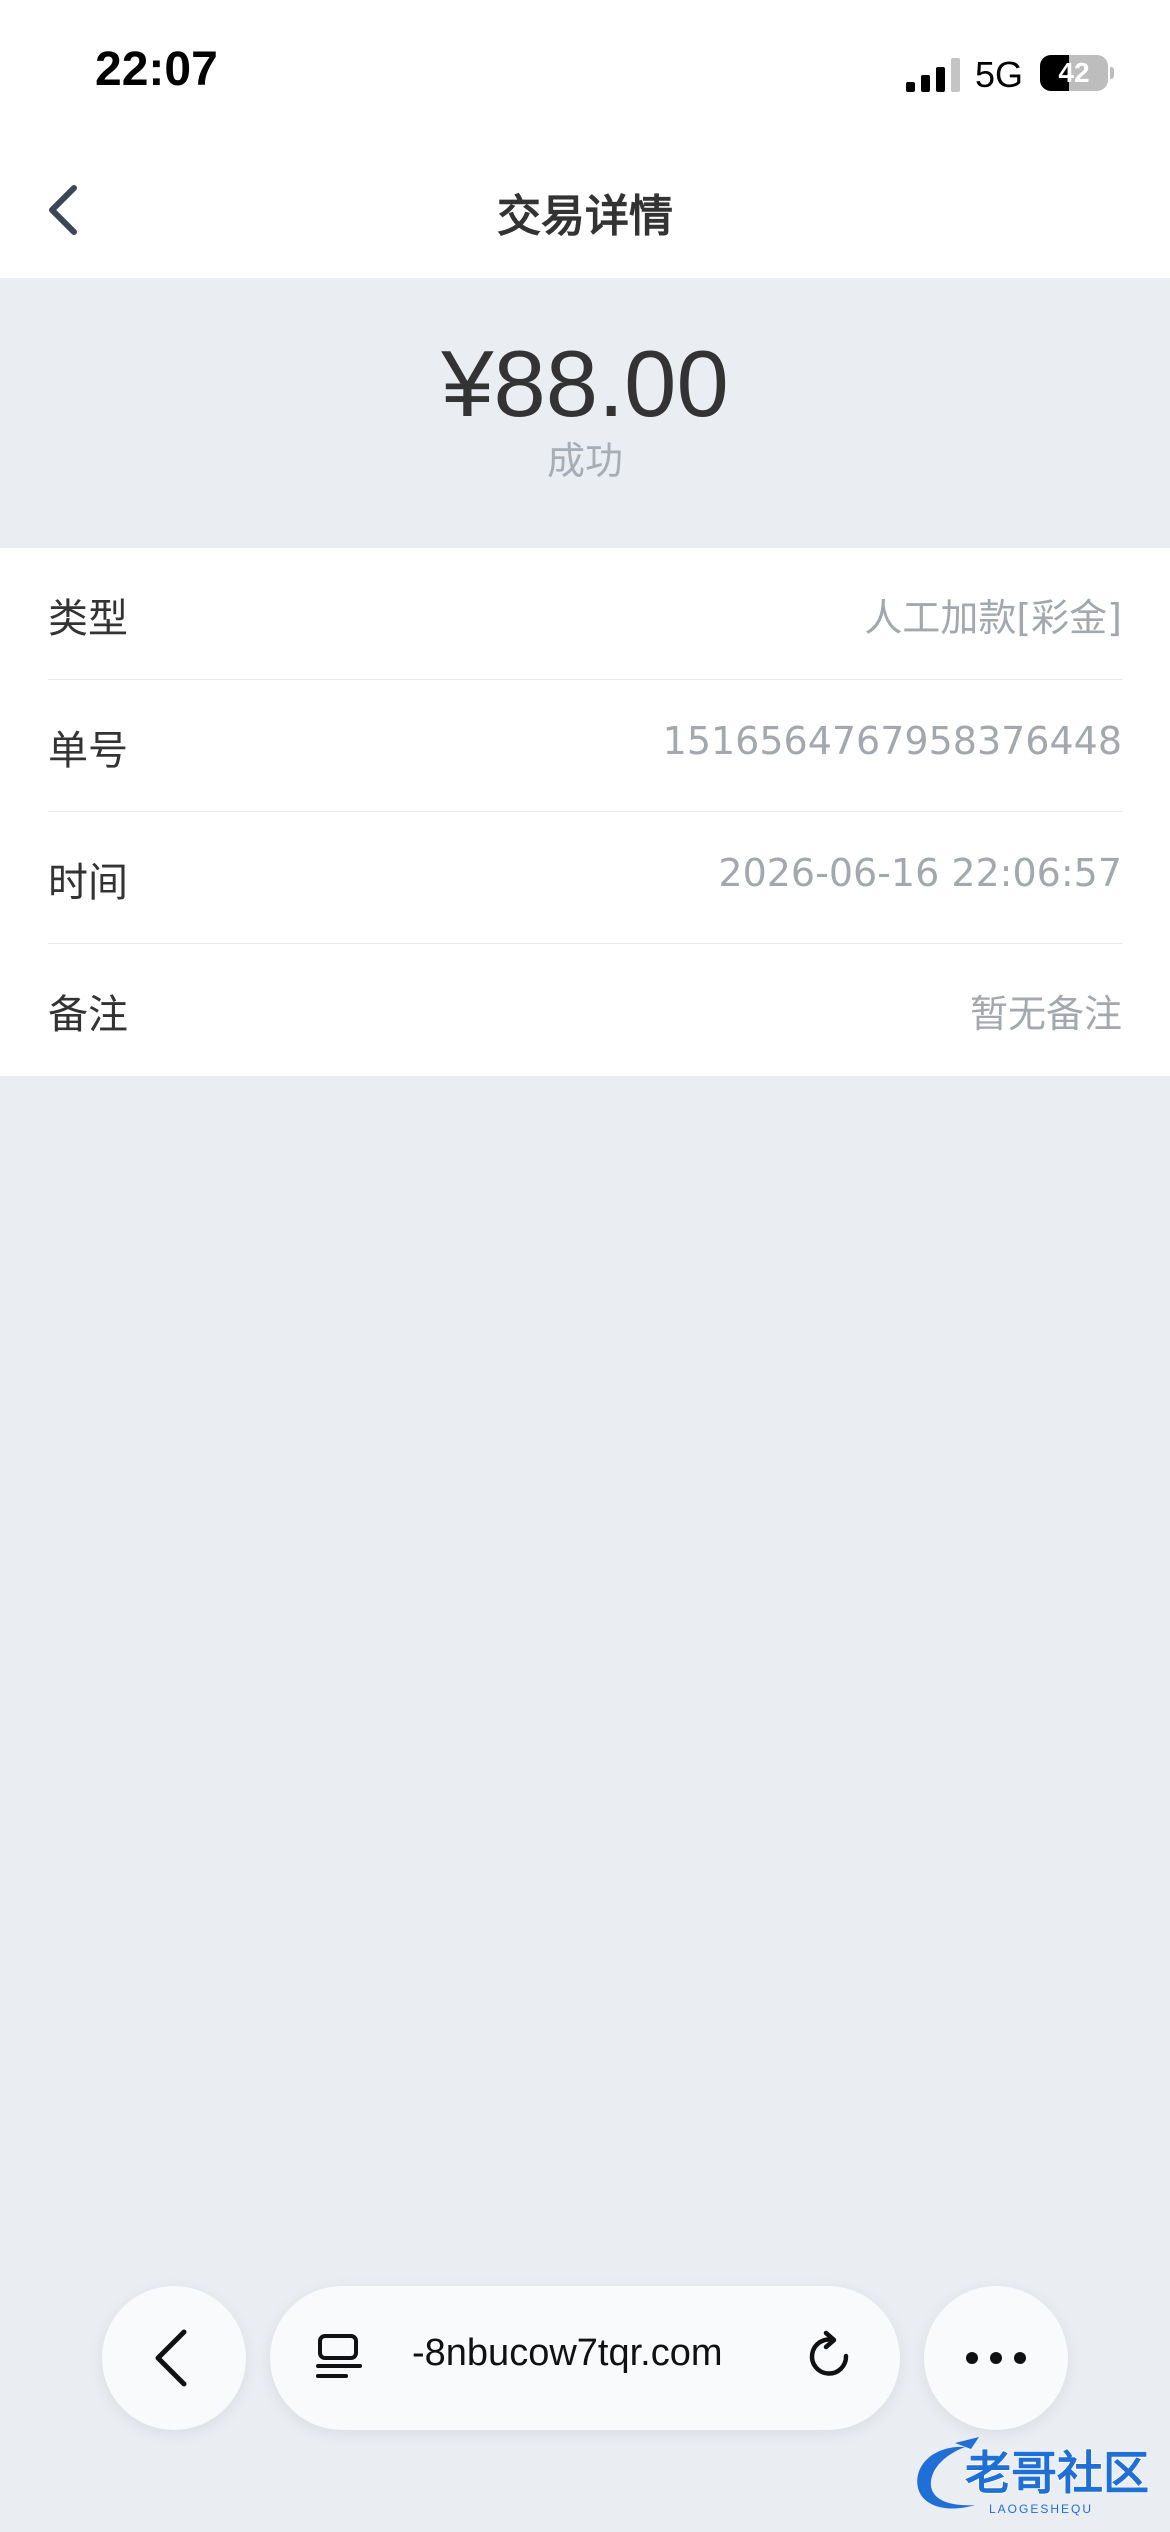 The image size is (1170, 2532). Describe the element at coordinates (585, 75) in the screenshot. I see `status-bar: 22:07 5G 42` at that location.